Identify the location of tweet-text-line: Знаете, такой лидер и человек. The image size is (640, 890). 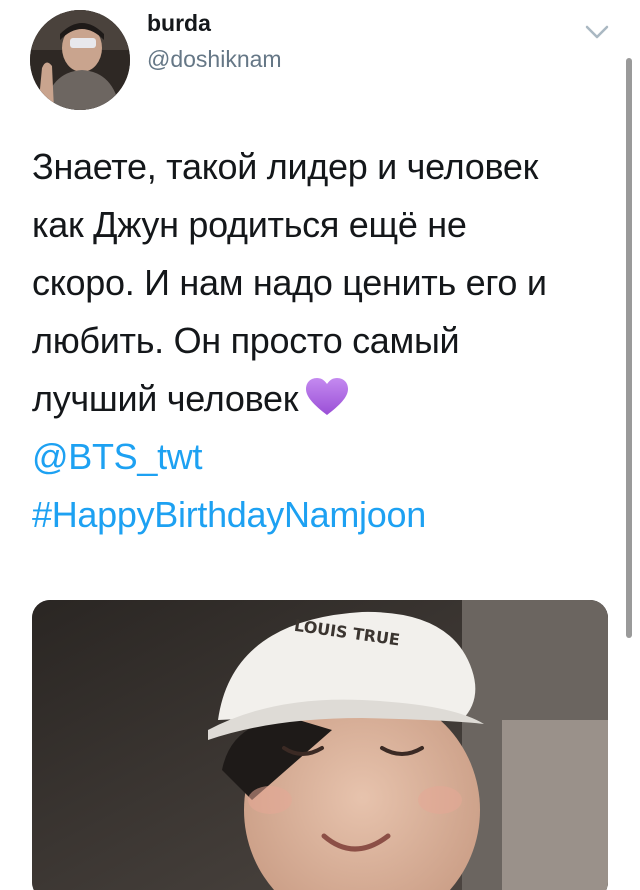
(285, 166).